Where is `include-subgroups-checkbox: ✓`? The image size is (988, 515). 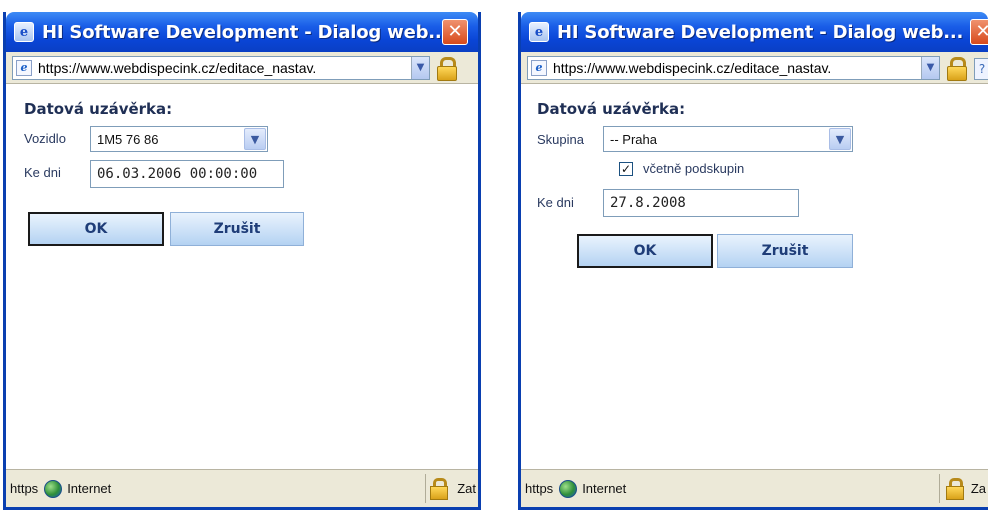 include-subgroups-checkbox: ✓ is located at coordinates (626, 169).